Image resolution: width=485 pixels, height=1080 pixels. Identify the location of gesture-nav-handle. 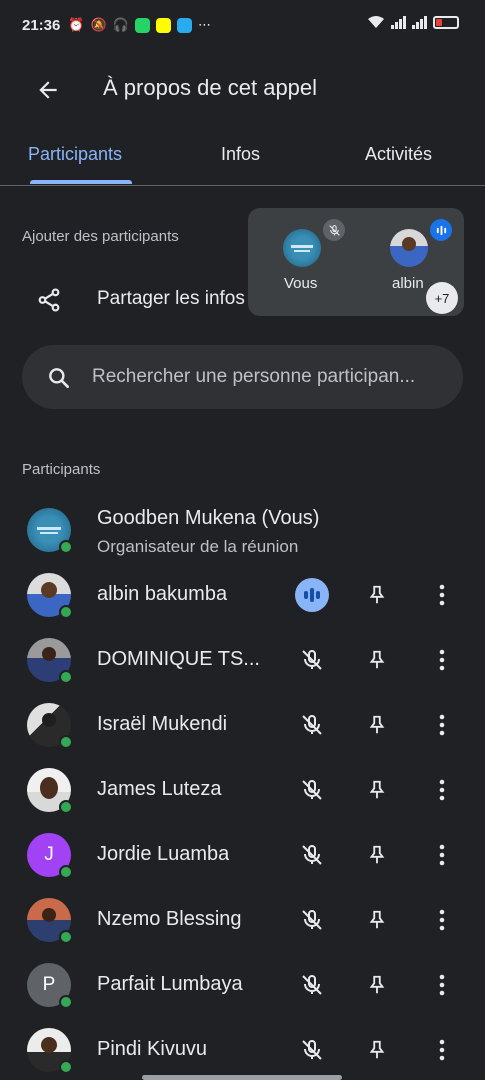
(242, 1077).